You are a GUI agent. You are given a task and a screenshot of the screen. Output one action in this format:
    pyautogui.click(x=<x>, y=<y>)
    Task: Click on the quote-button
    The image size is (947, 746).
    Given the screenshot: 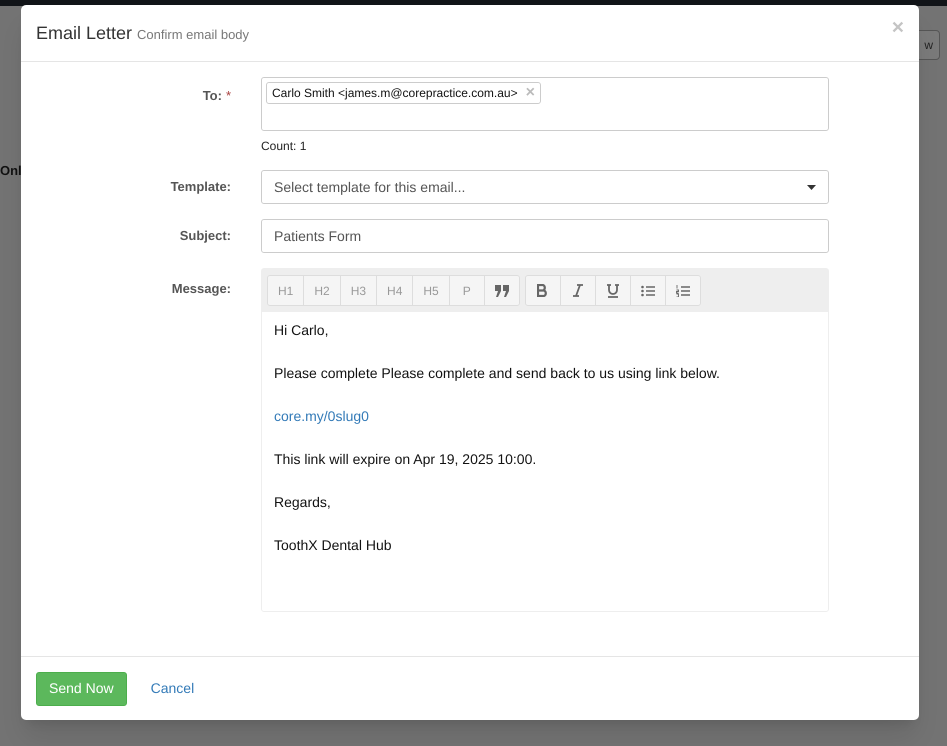 What is the action you would take?
    pyautogui.click(x=502, y=290)
    